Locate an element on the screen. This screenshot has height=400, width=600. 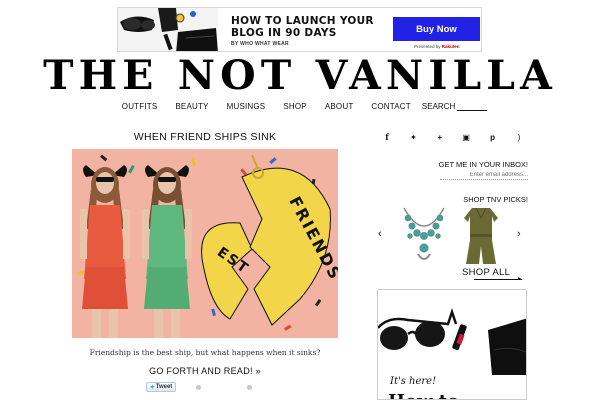
share-facebook-icon is located at coordinates (198, 387).